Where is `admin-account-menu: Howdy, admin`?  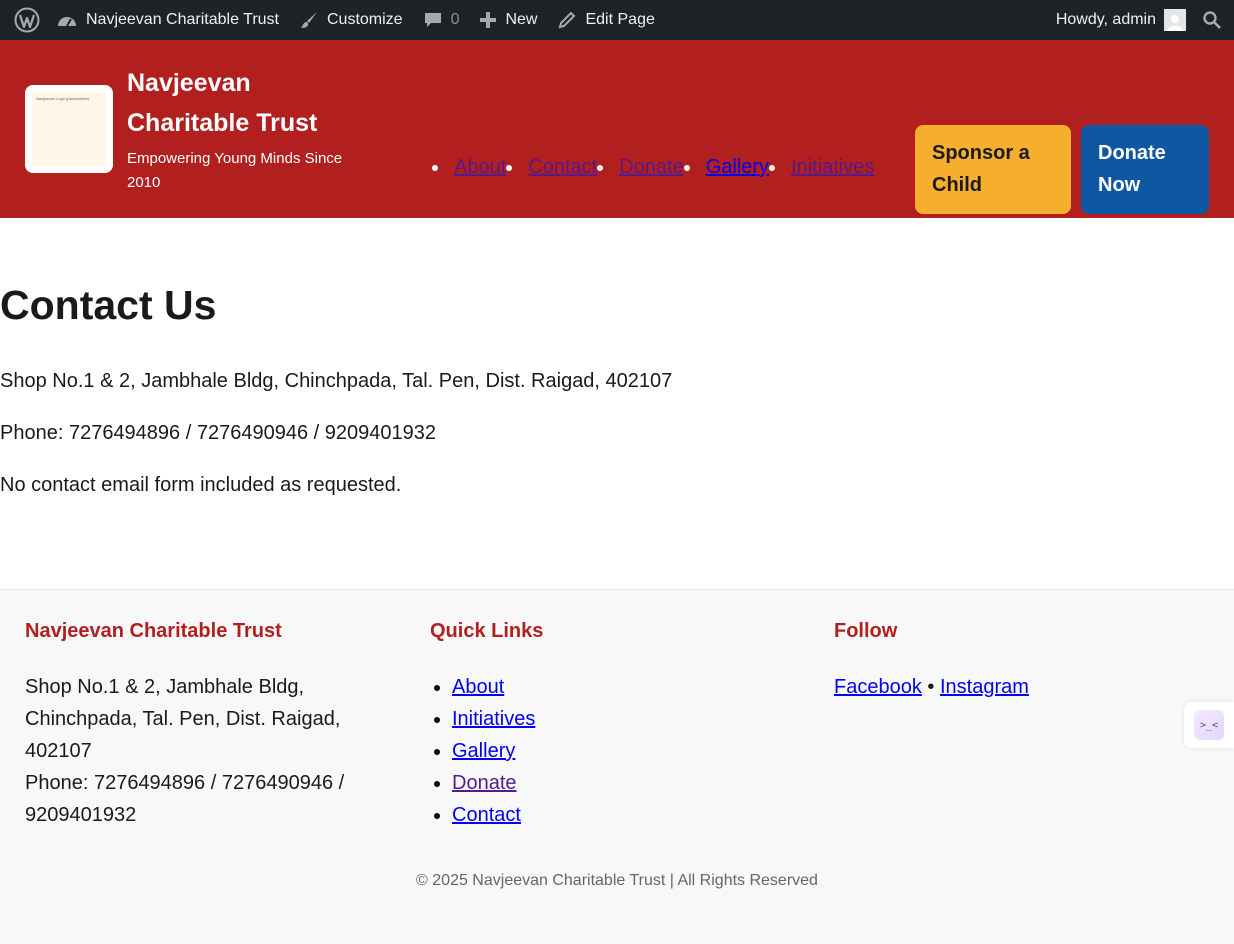
admin-account-menu: Howdy, admin is located at coordinates (1121, 20).